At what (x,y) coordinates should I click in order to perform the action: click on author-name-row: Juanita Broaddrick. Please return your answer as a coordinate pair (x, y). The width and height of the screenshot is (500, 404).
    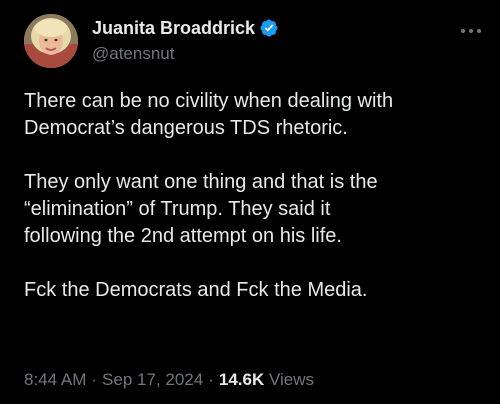
    Looking at the image, I should click on (185, 28).